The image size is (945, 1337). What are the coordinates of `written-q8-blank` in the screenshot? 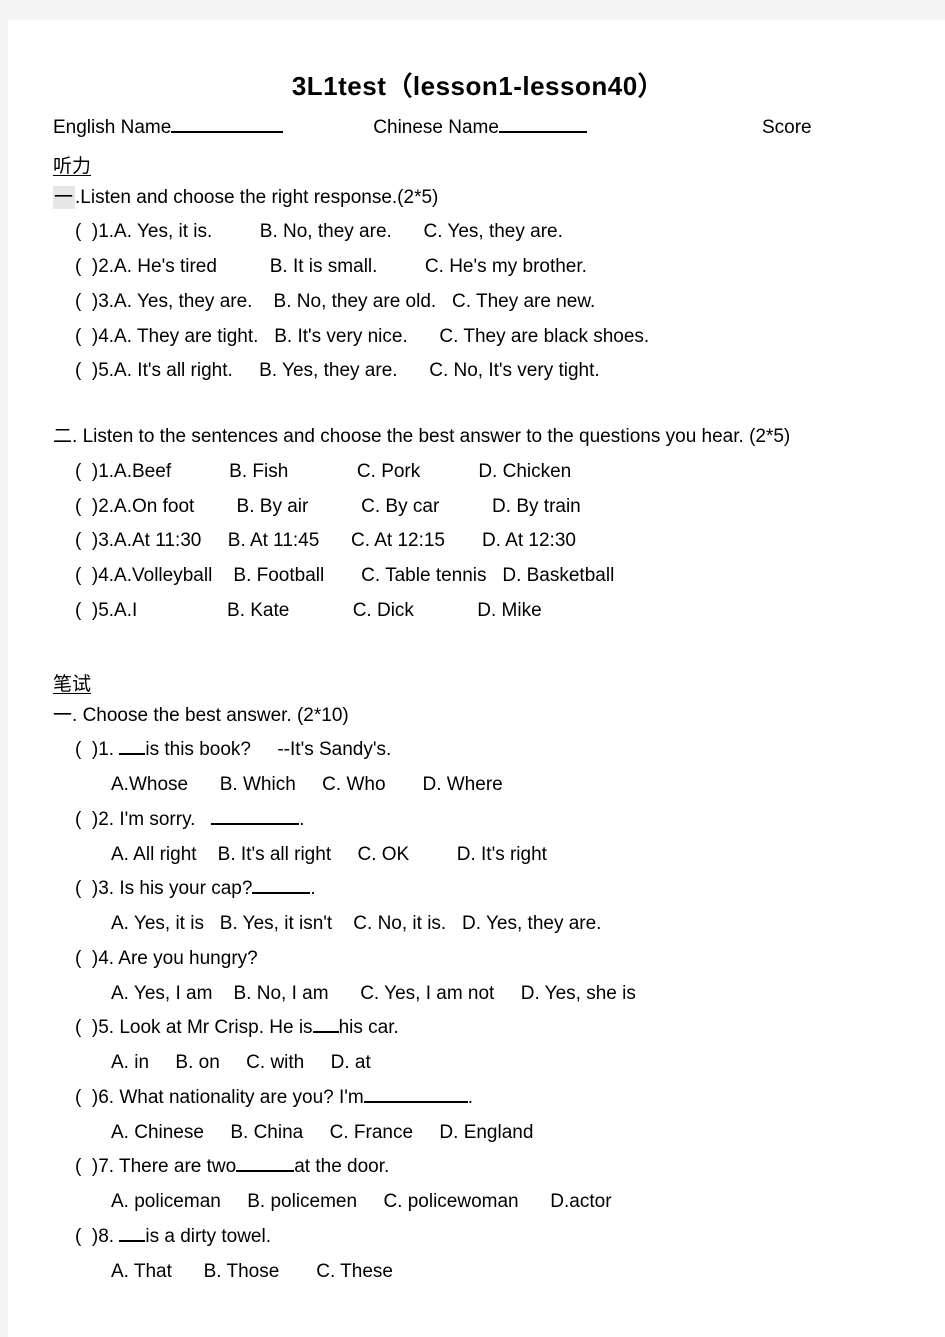 It's located at (132, 1240).